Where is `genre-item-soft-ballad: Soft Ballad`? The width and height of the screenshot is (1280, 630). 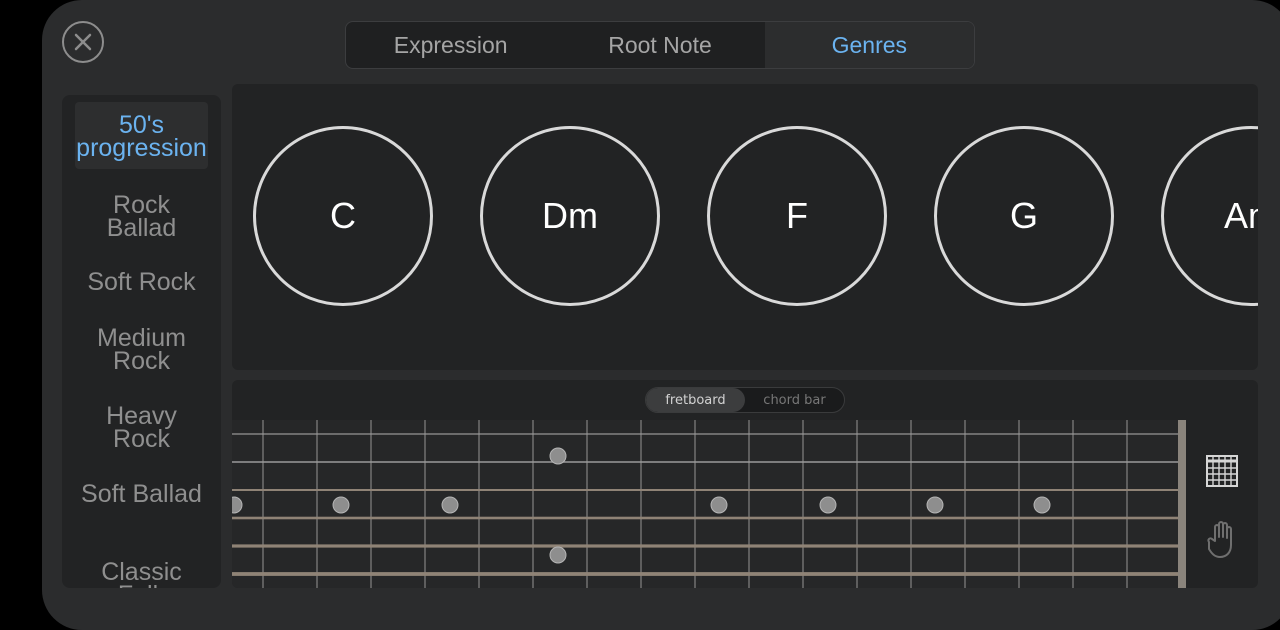
genre-item-soft-ballad: Soft Ballad is located at coordinates (141, 494).